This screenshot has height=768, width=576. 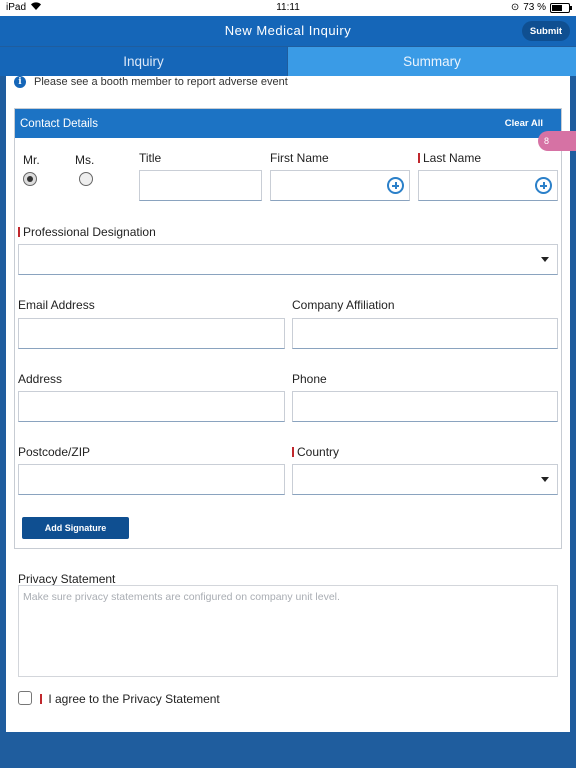 What do you see at coordinates (425, 479) in the screenshot?
I see `country-select` at bounding box center [425, 479].